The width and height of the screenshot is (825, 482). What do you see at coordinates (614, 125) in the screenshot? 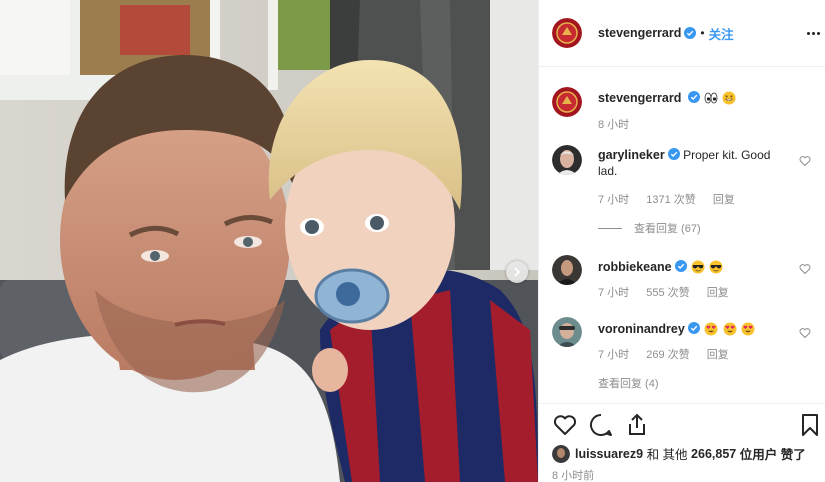
I see `comment-time: 8 小时` at bounding box center [614, 125].